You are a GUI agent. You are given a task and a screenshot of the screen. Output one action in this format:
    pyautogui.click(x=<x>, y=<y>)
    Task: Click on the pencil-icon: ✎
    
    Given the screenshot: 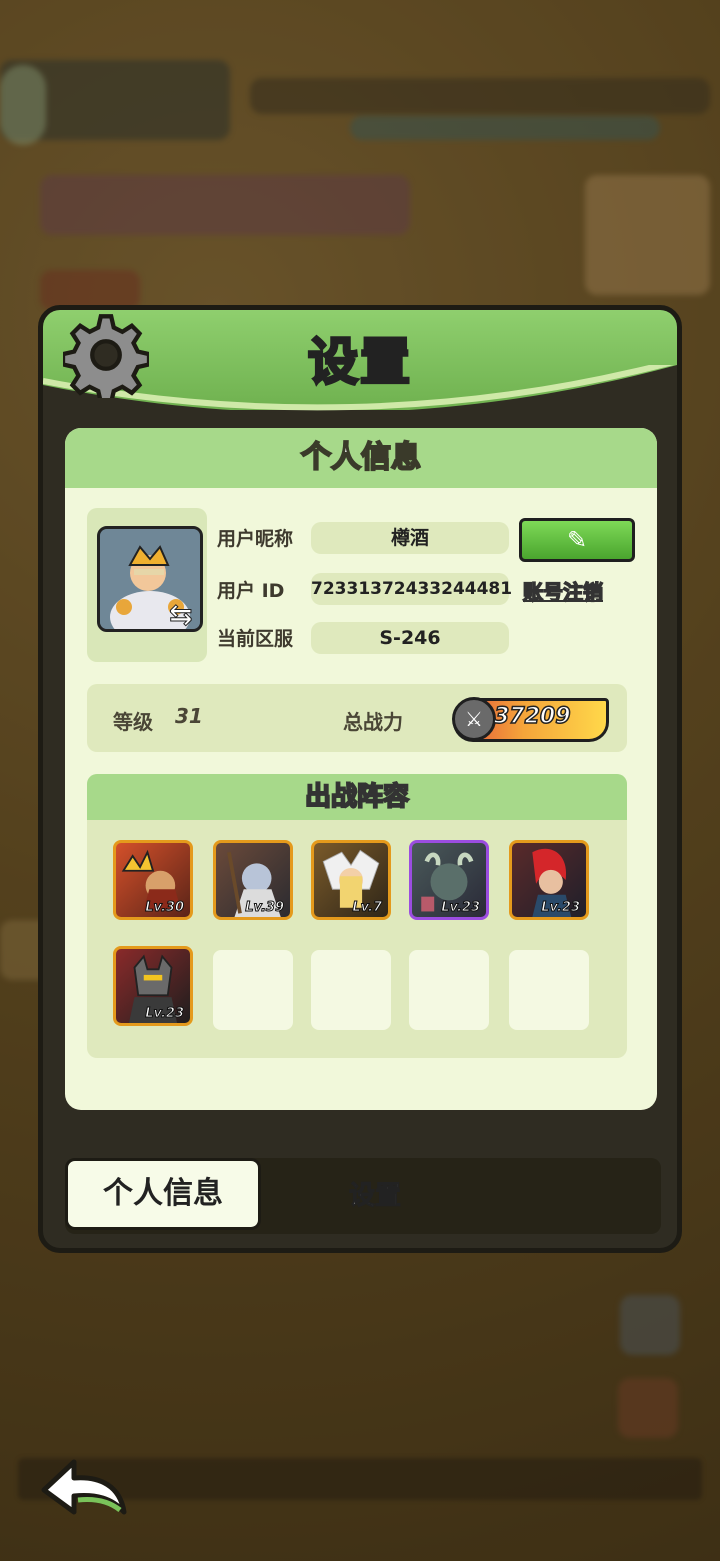 What is the action you would take?
    pyautogui.click(x=577, y=540)
    